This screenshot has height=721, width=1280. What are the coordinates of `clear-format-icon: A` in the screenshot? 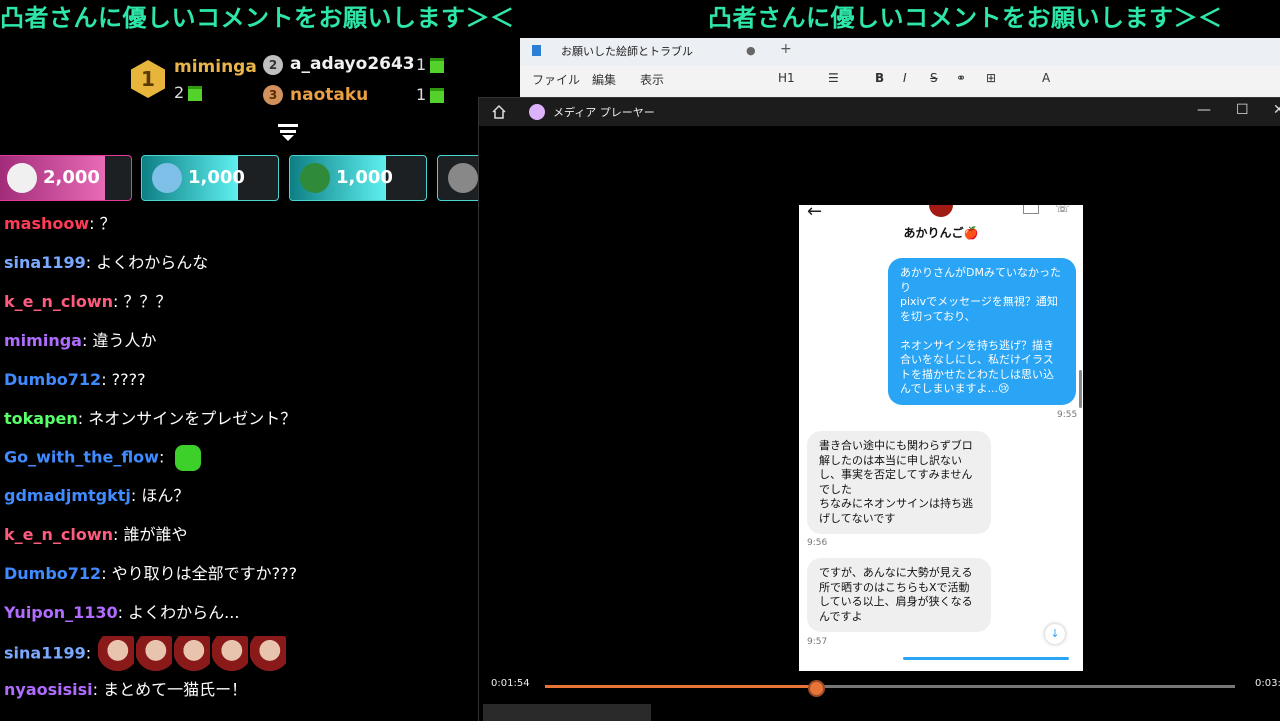 It's located at (1046, 78).